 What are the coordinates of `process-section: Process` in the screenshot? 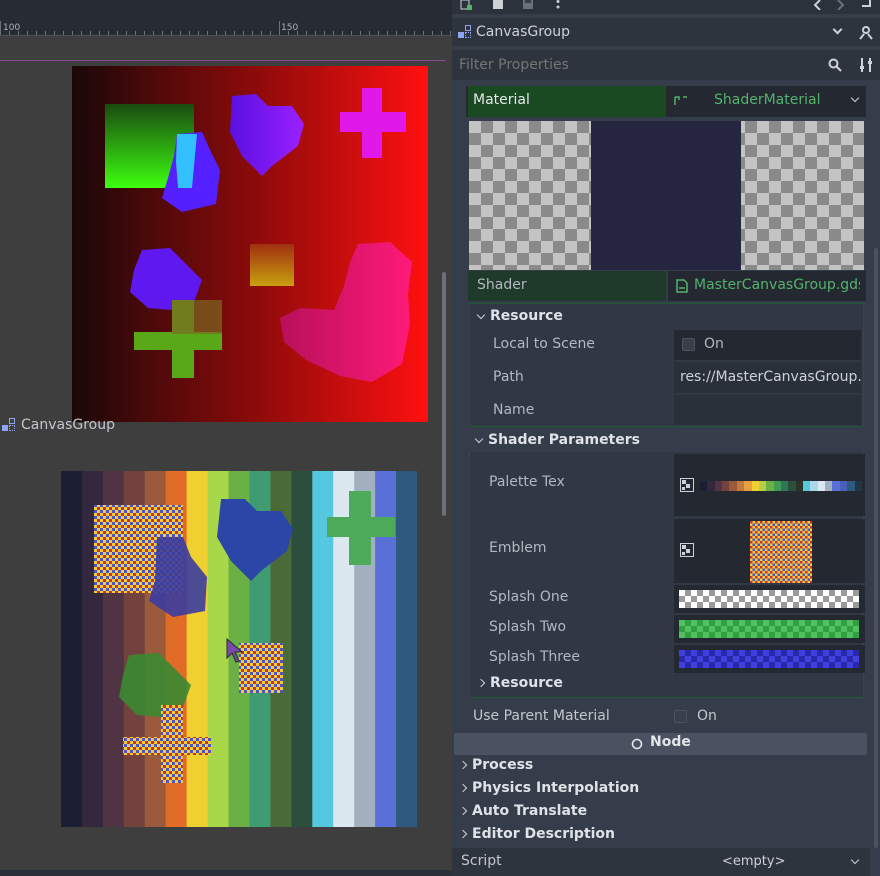 It's located at (495, 765).